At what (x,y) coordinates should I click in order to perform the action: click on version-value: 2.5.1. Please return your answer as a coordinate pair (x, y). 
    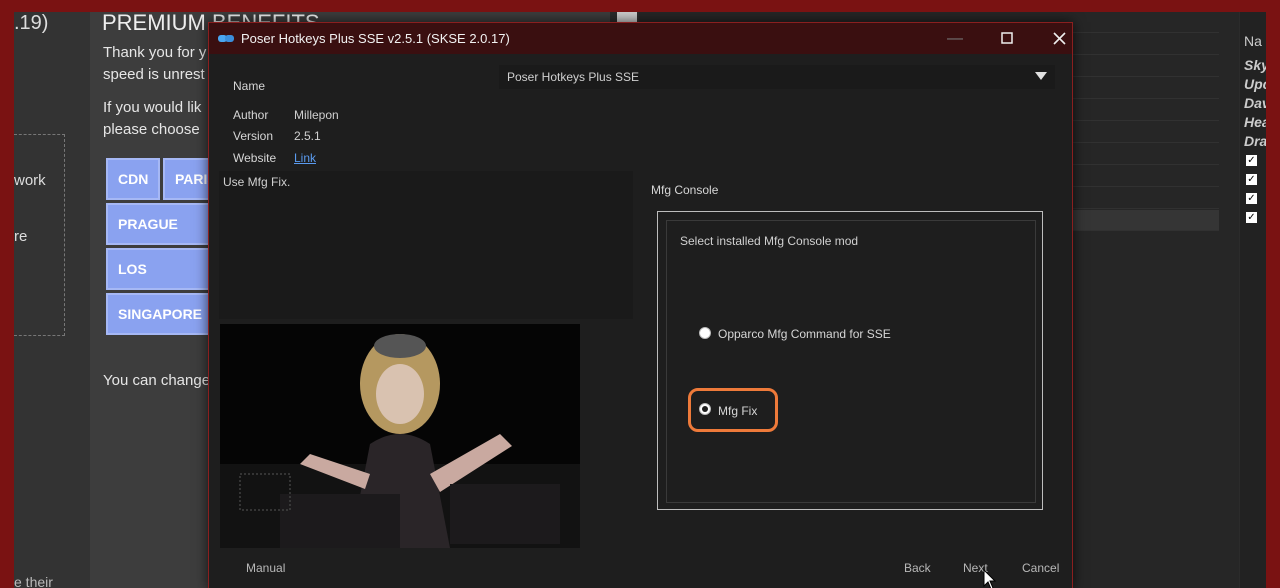
    Looking at the image, I should click on (307, 136).